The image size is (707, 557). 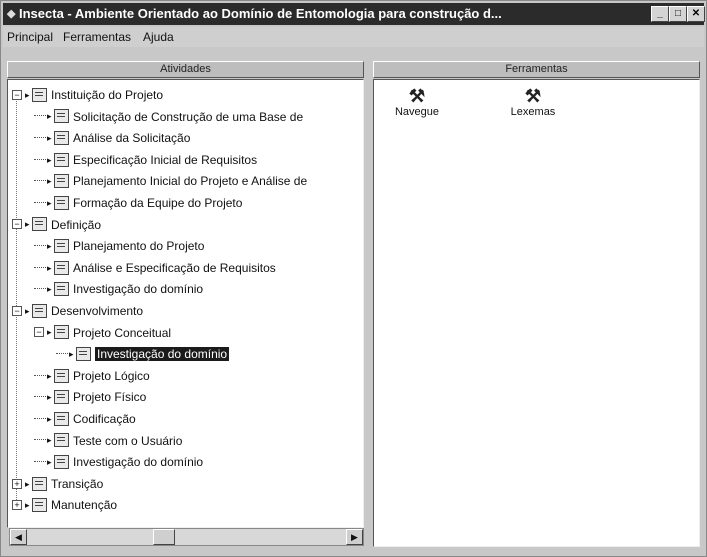 I want to click on tree-node-label: Projeto Físico, so click(x=110, y=397).